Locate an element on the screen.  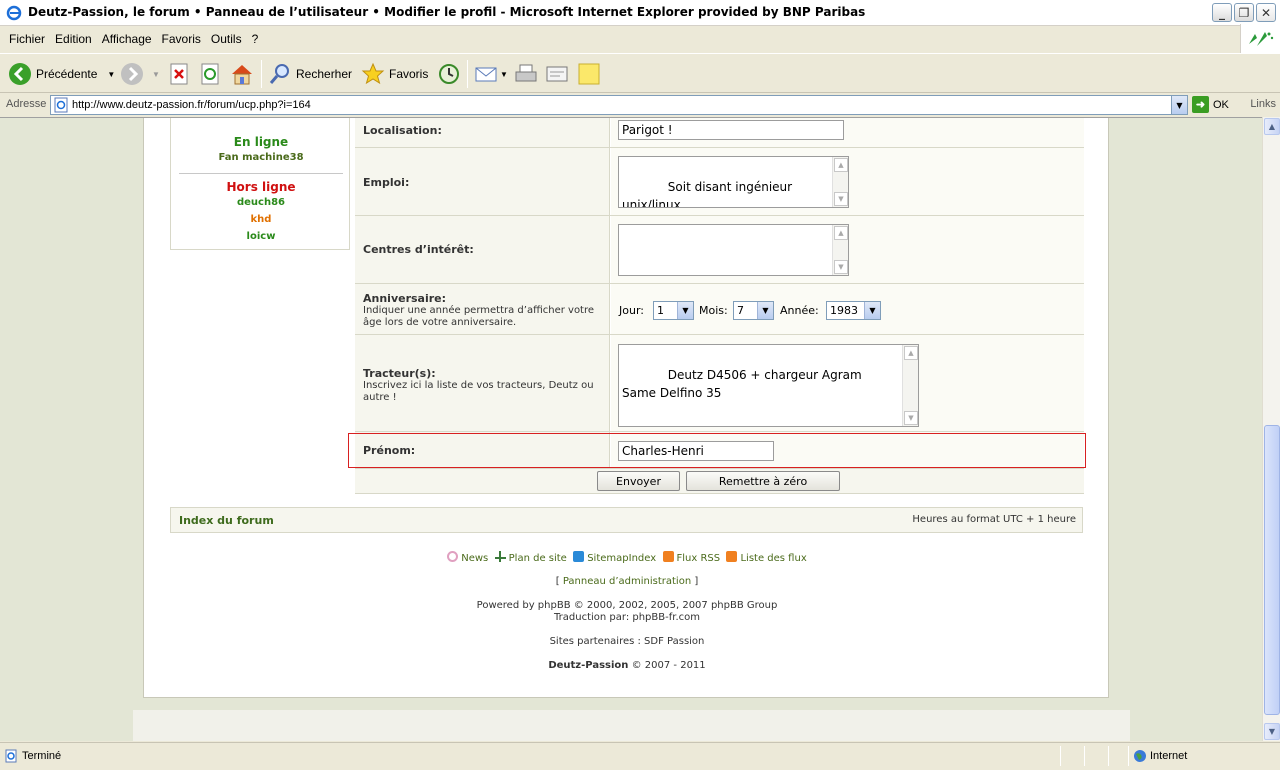
highlight-box is located at coordinates (717, 450).